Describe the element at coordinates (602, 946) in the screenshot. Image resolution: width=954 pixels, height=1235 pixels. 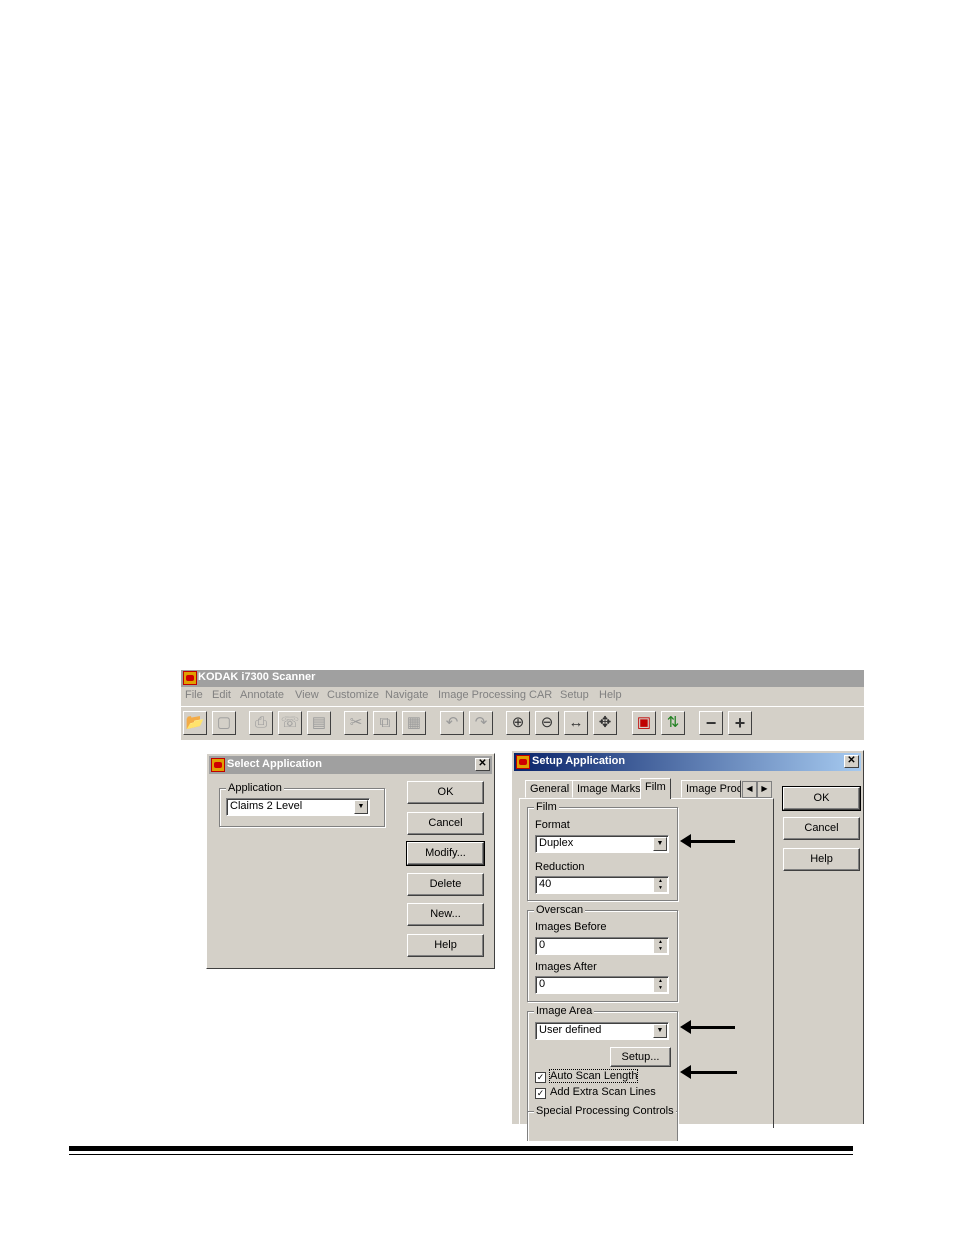
I see `images-before-stepper: 0 ▲ ▼` at that location.